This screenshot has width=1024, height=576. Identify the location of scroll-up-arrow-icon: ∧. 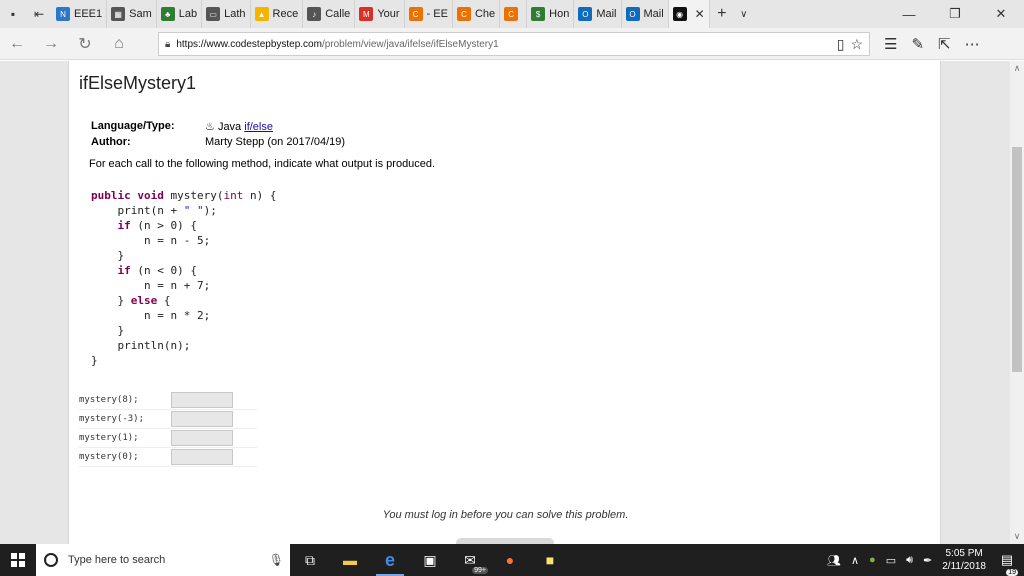
(1017, 68).